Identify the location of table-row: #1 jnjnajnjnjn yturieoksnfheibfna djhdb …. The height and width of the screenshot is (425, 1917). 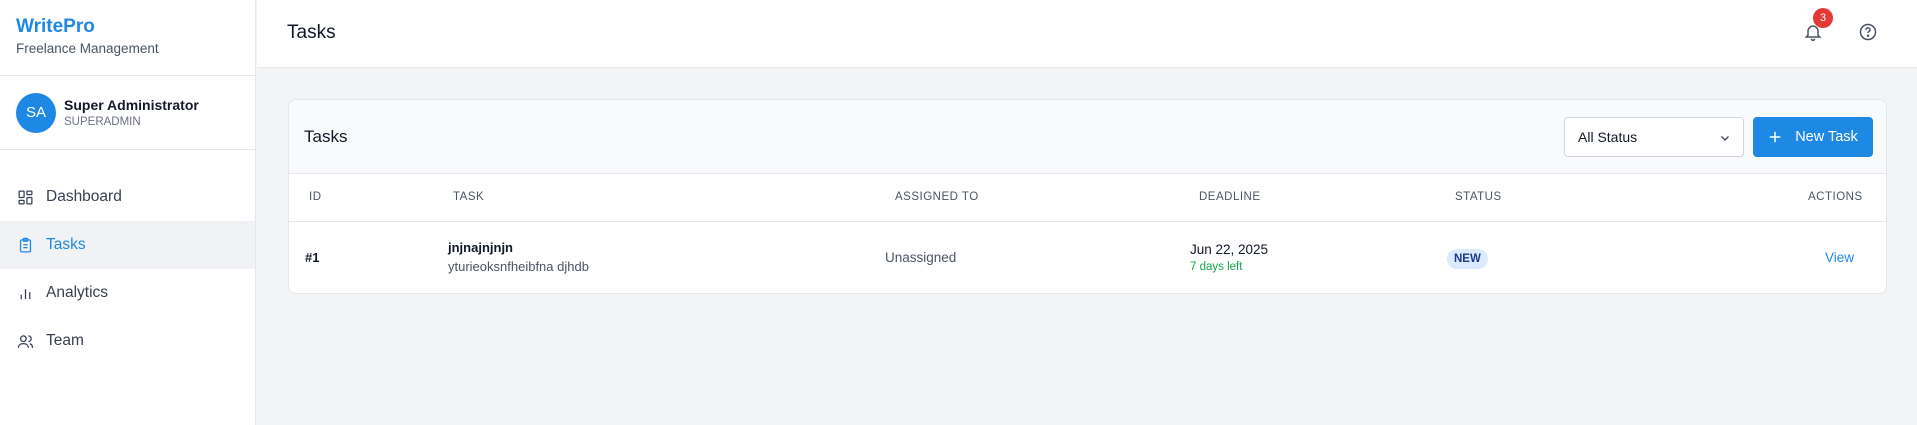
(1087, 257).